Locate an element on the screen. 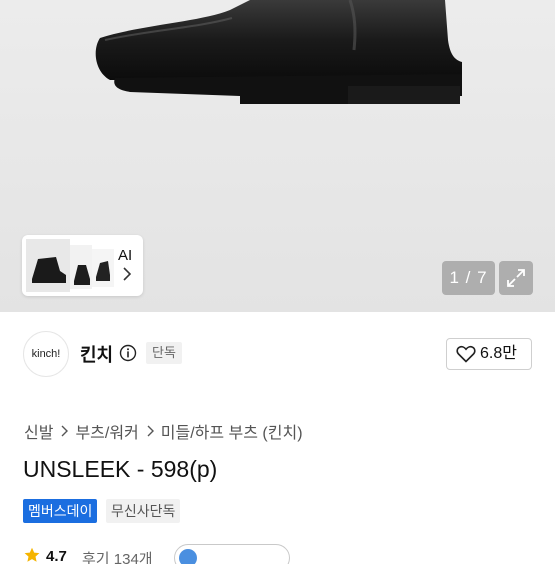  heart-icon is located at coordinates (466, 354).